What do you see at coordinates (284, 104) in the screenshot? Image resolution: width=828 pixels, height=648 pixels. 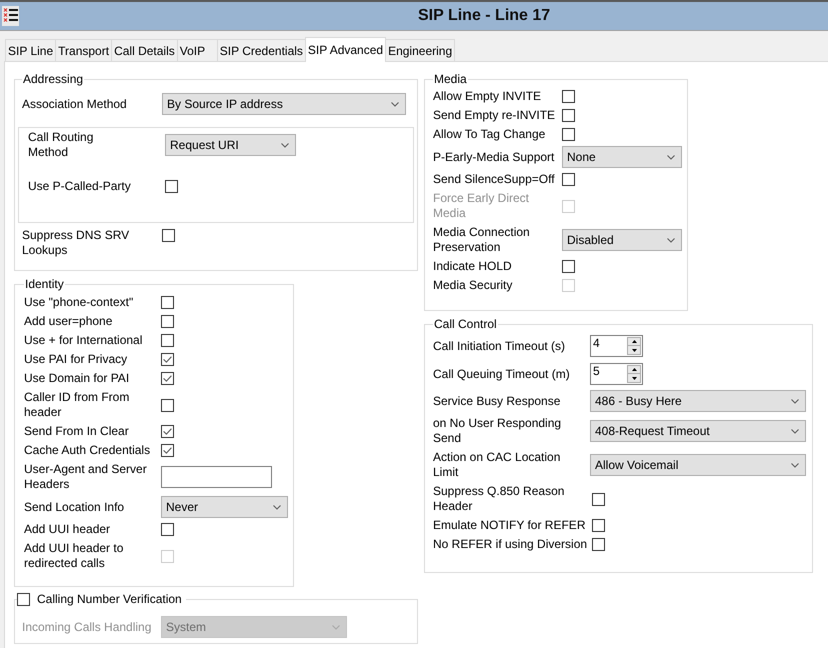 I see `dropdown: By Source IP address` at bounding box center [284, 104].